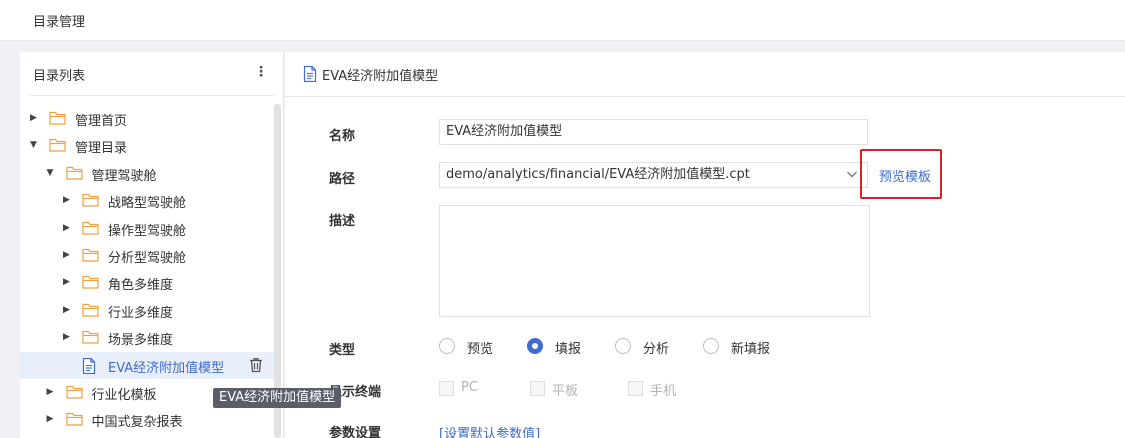 The width and height of the screenshot is (1125, 438). I want to click on terminal-option-label: PC, so click(469, 387).